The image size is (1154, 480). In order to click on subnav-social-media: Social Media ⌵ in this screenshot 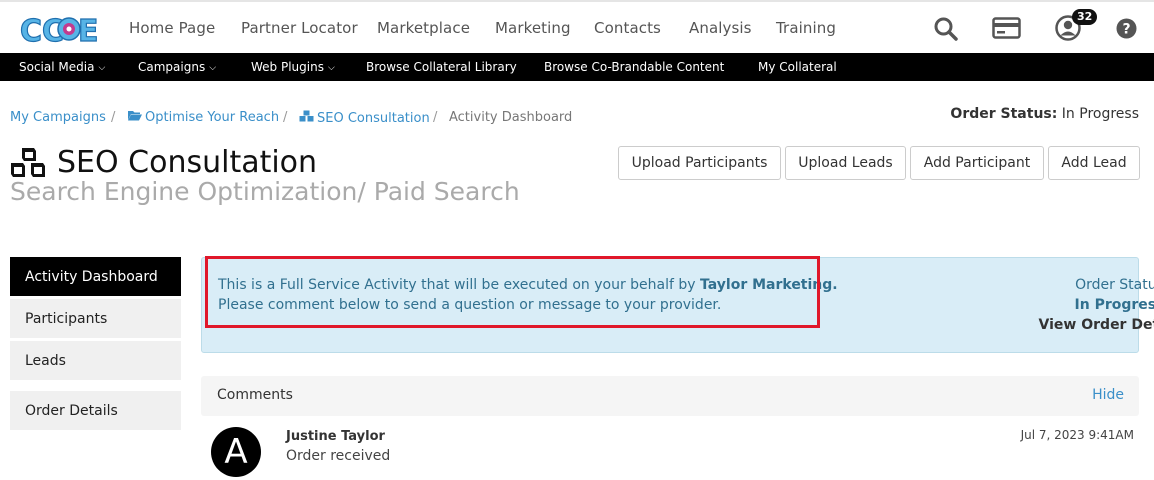, I will do `click(62, 67)`.